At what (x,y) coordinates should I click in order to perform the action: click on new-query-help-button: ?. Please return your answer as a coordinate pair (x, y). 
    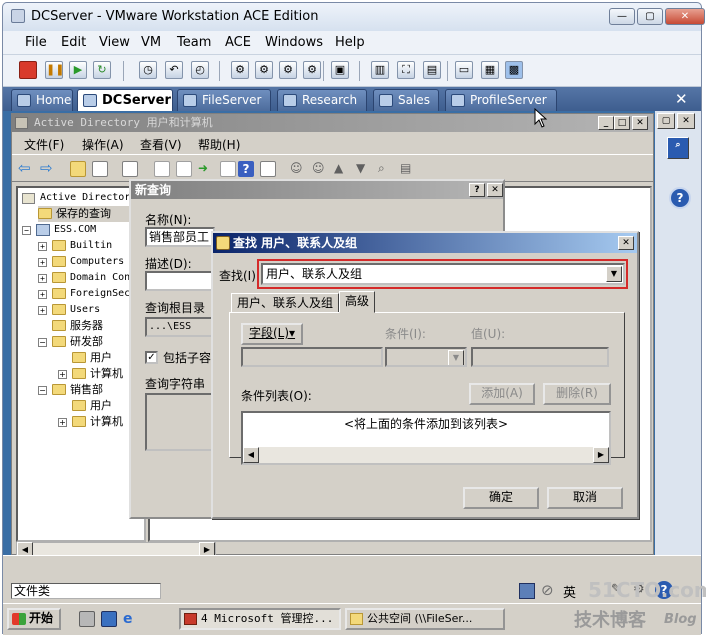
    Looking at the image, I should click on (477, 190).